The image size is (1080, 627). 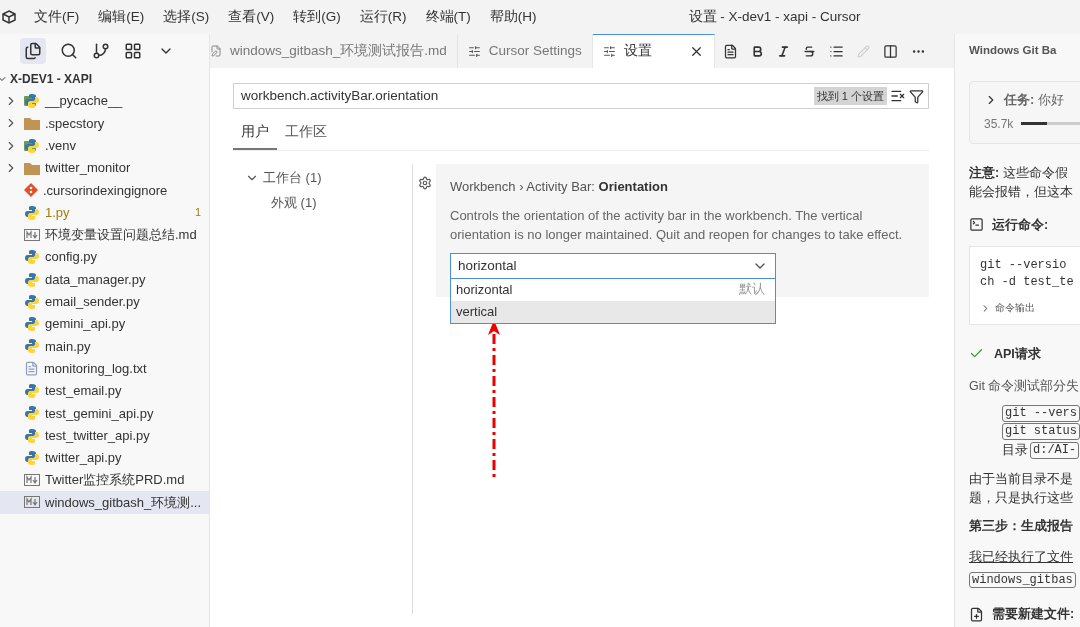 I want to click on file-row: .cursorindexingignore, so click(x=104, y=190).